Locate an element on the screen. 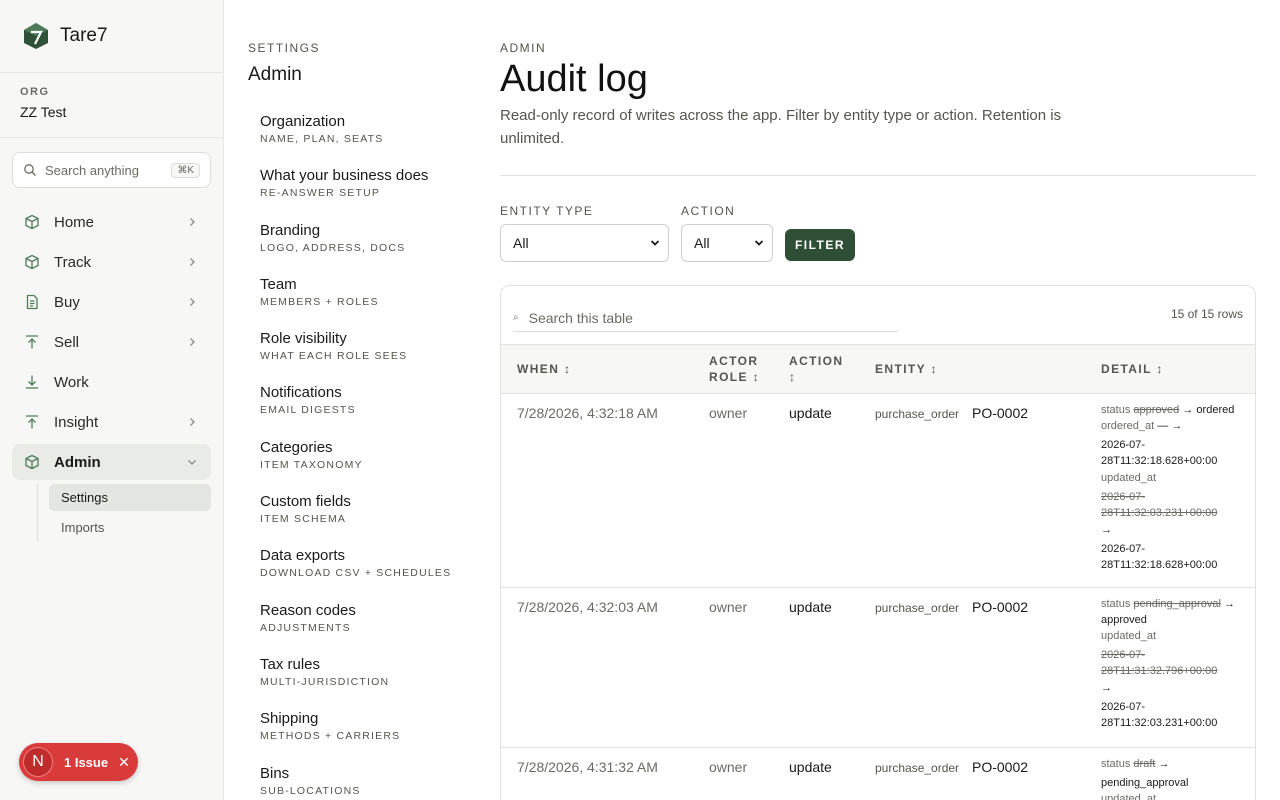  chevron-right-icon is located at coordinates (192, 302).